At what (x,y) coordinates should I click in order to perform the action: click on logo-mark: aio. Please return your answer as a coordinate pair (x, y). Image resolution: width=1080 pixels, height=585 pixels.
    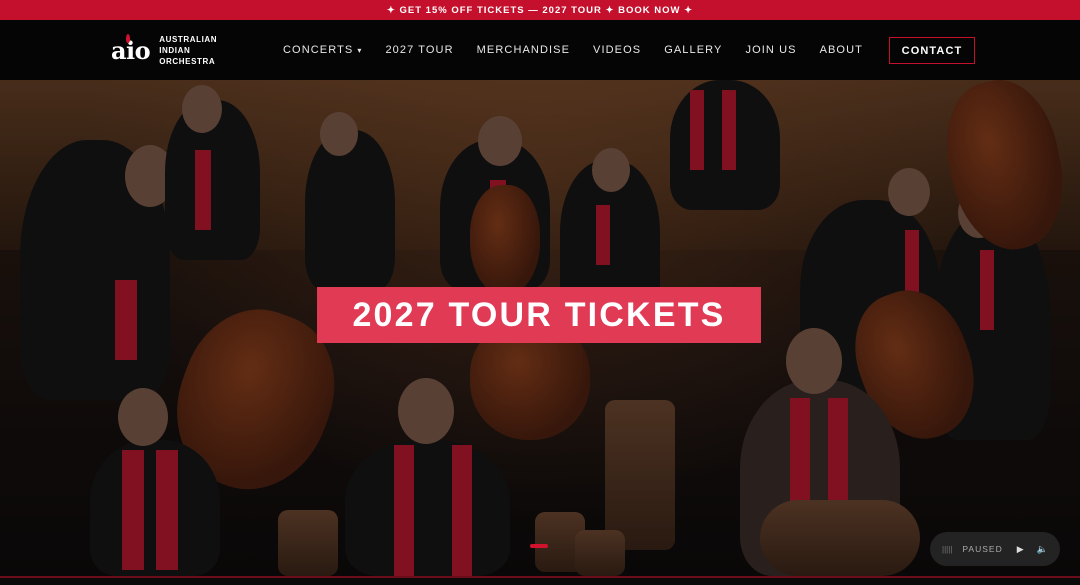
    Looking at the image, I should click on (131, 49).